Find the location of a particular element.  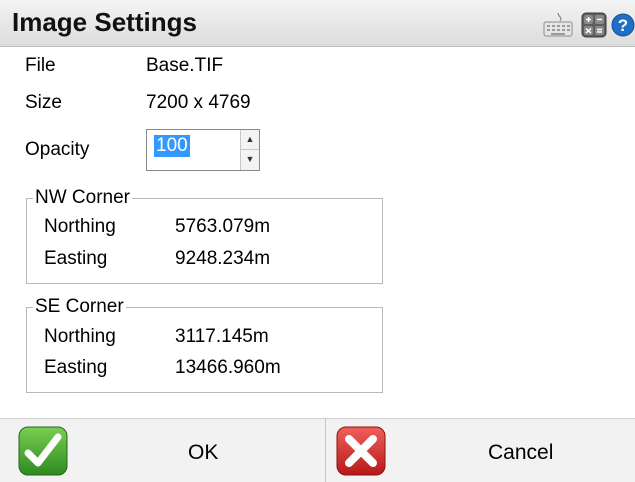

title-bar: Image Settings ? is located at coordinates (317, 23).